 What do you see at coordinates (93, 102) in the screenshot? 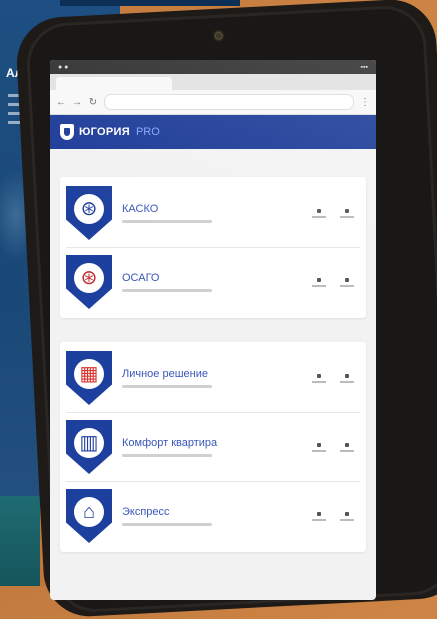
I see `reload-icon: ↻` at bounding box center [93, 102].